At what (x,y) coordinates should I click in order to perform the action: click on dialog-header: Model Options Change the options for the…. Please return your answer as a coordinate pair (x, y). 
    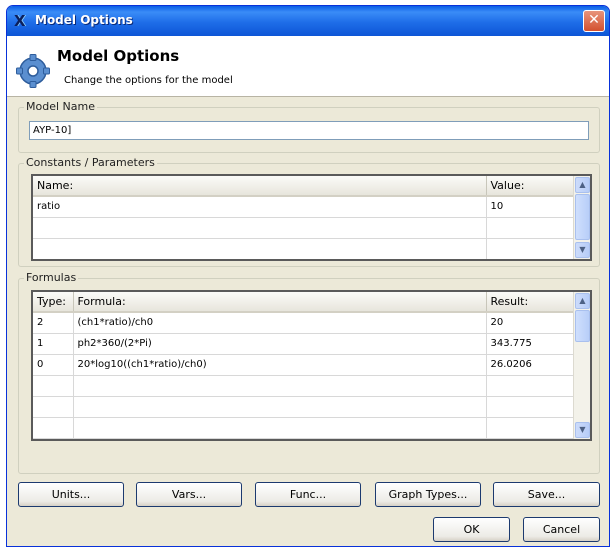
    Looking at the image, I should click on (308, 66).